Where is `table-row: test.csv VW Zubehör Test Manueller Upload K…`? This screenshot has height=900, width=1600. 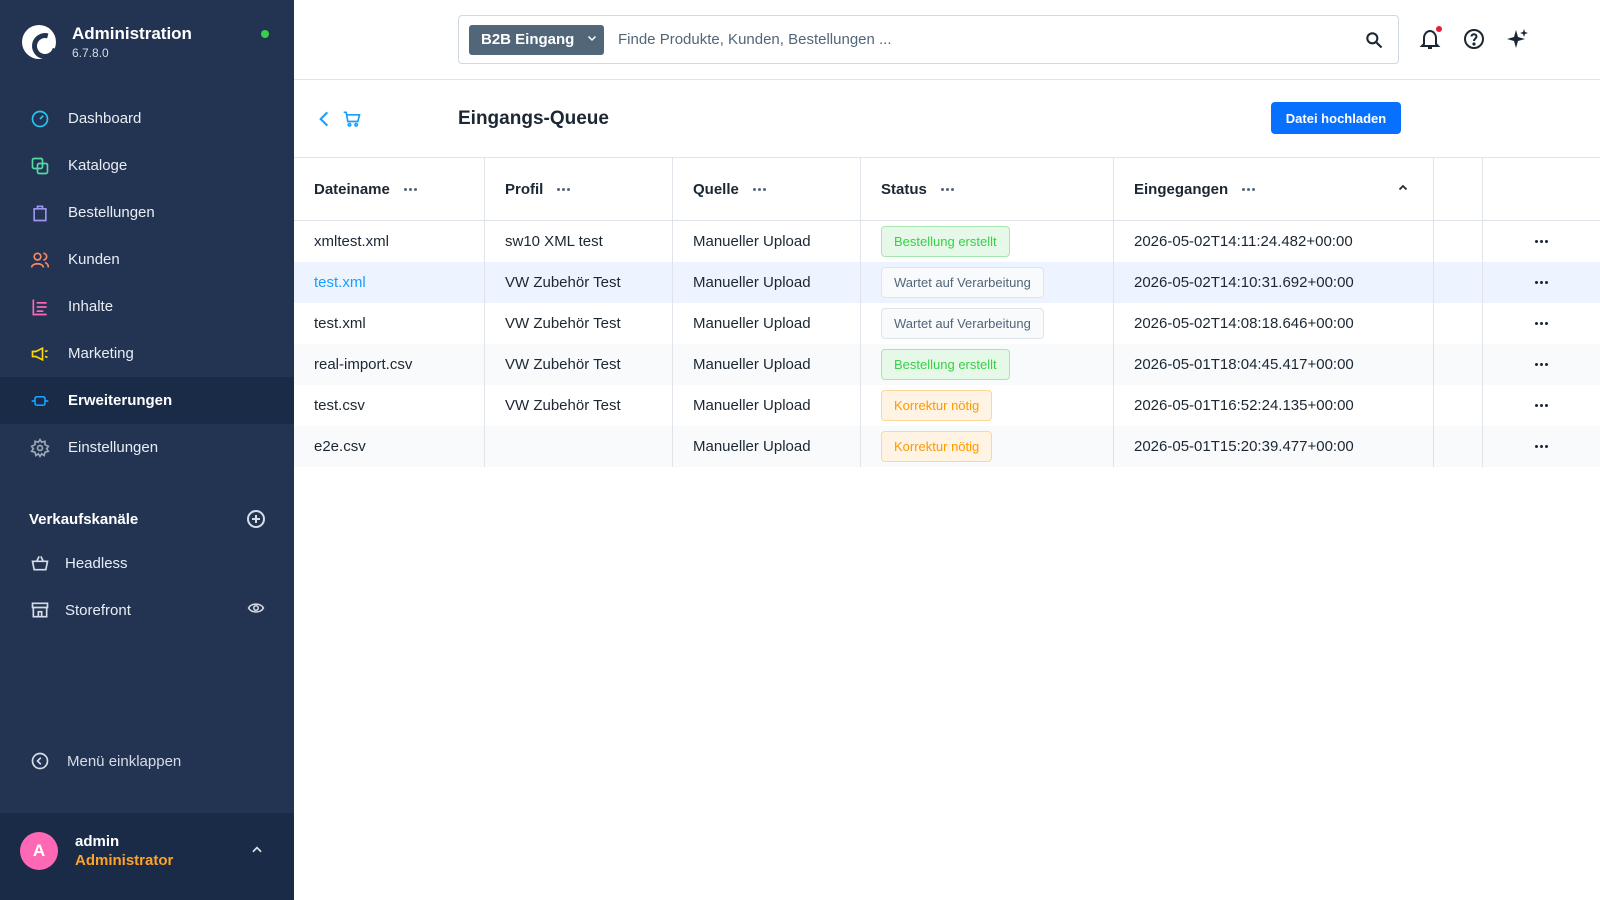
table-row: test.csv VW Zubehör Test Manueller Upload K… is located at coordinates (947, 405).